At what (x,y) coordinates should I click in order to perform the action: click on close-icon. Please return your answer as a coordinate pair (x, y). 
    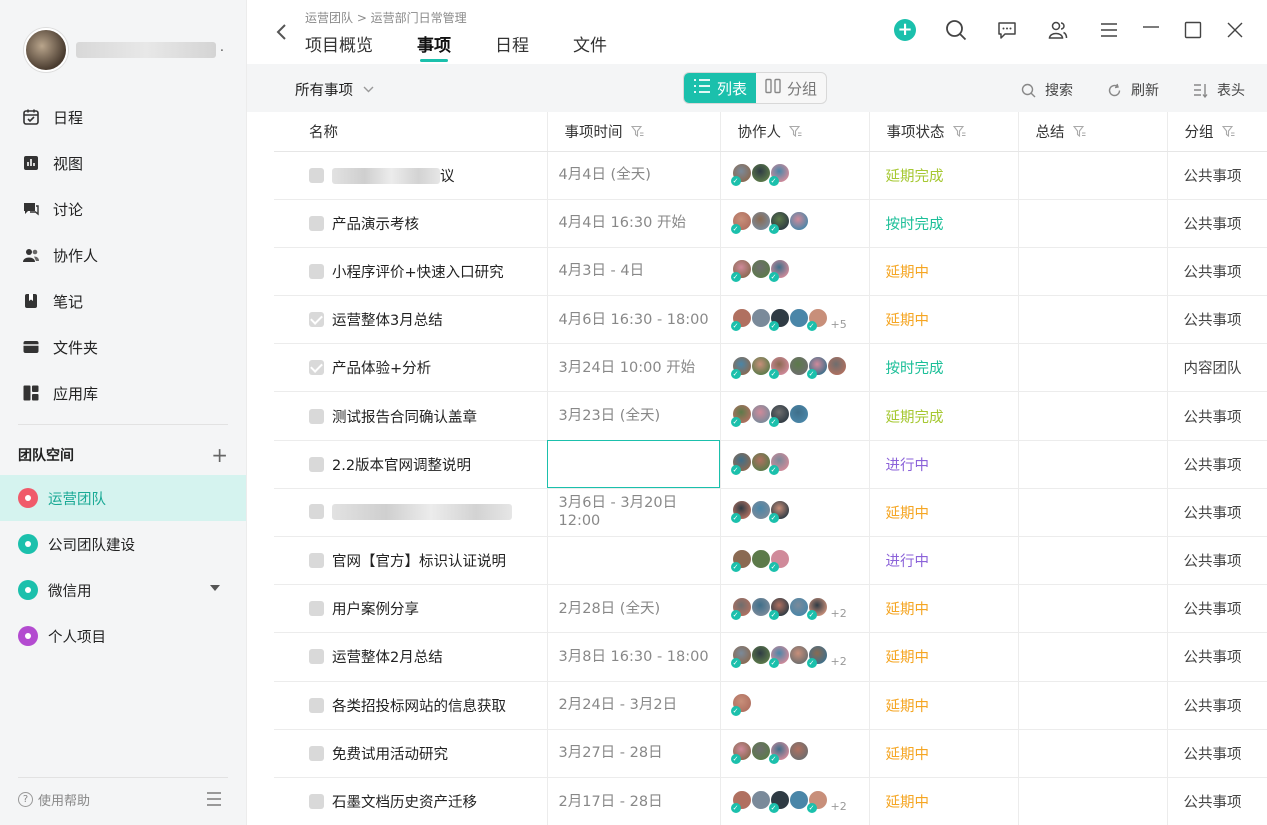
    Looking at the image, I should click on (1235, 30).